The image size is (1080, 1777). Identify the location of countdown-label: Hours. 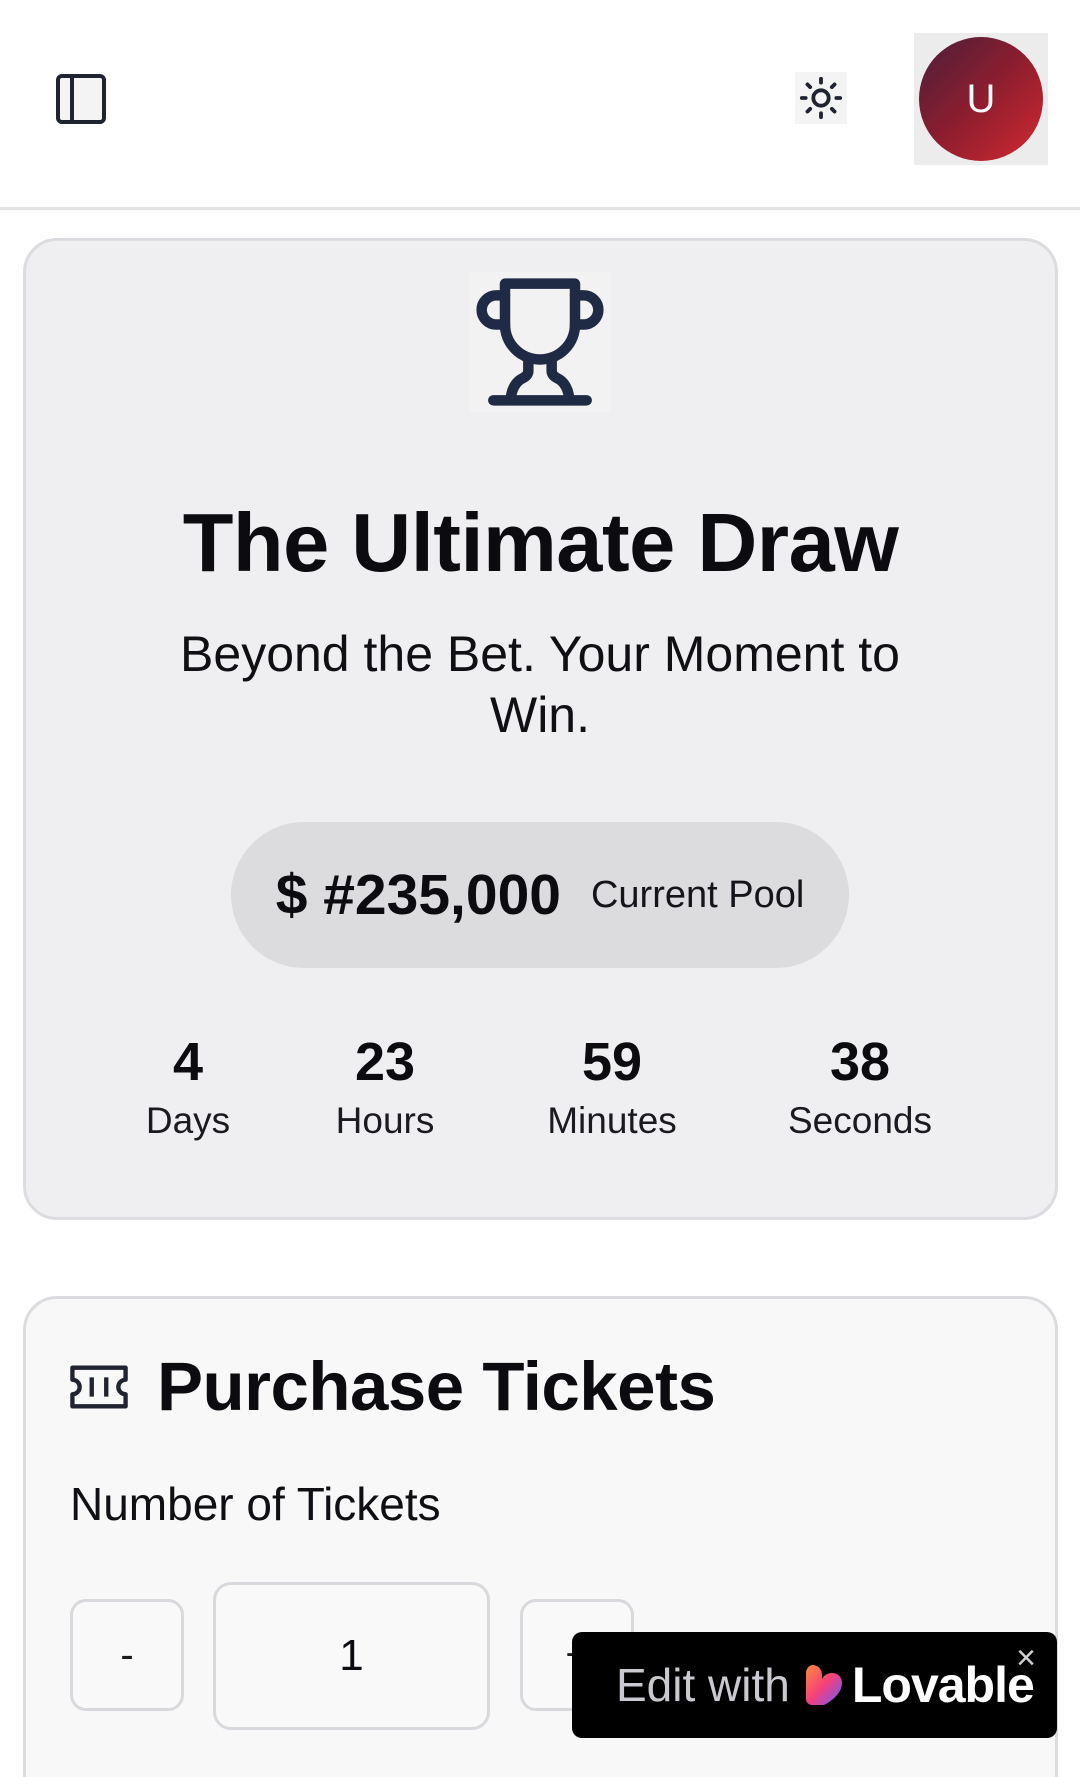
(385, 1120).